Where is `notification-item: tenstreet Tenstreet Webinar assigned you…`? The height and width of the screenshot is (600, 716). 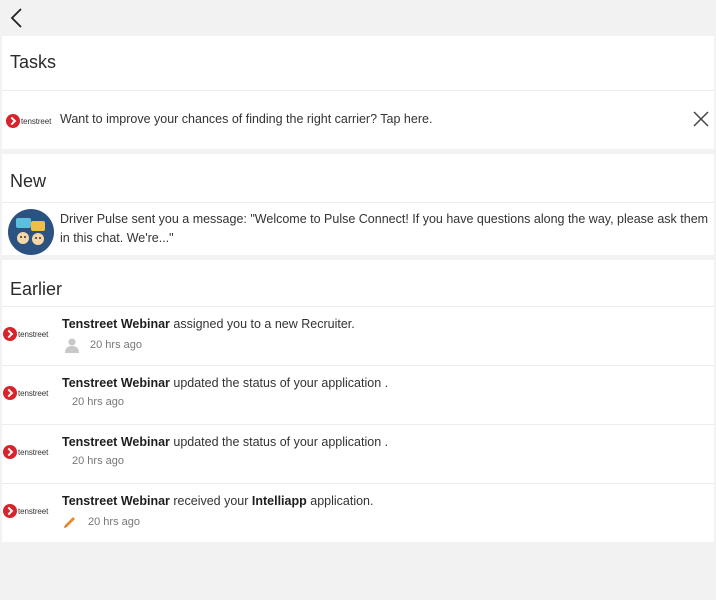
notification-item: tenstreet Tenstreet Webinar assigned you… is located at coordinates (358, 336).